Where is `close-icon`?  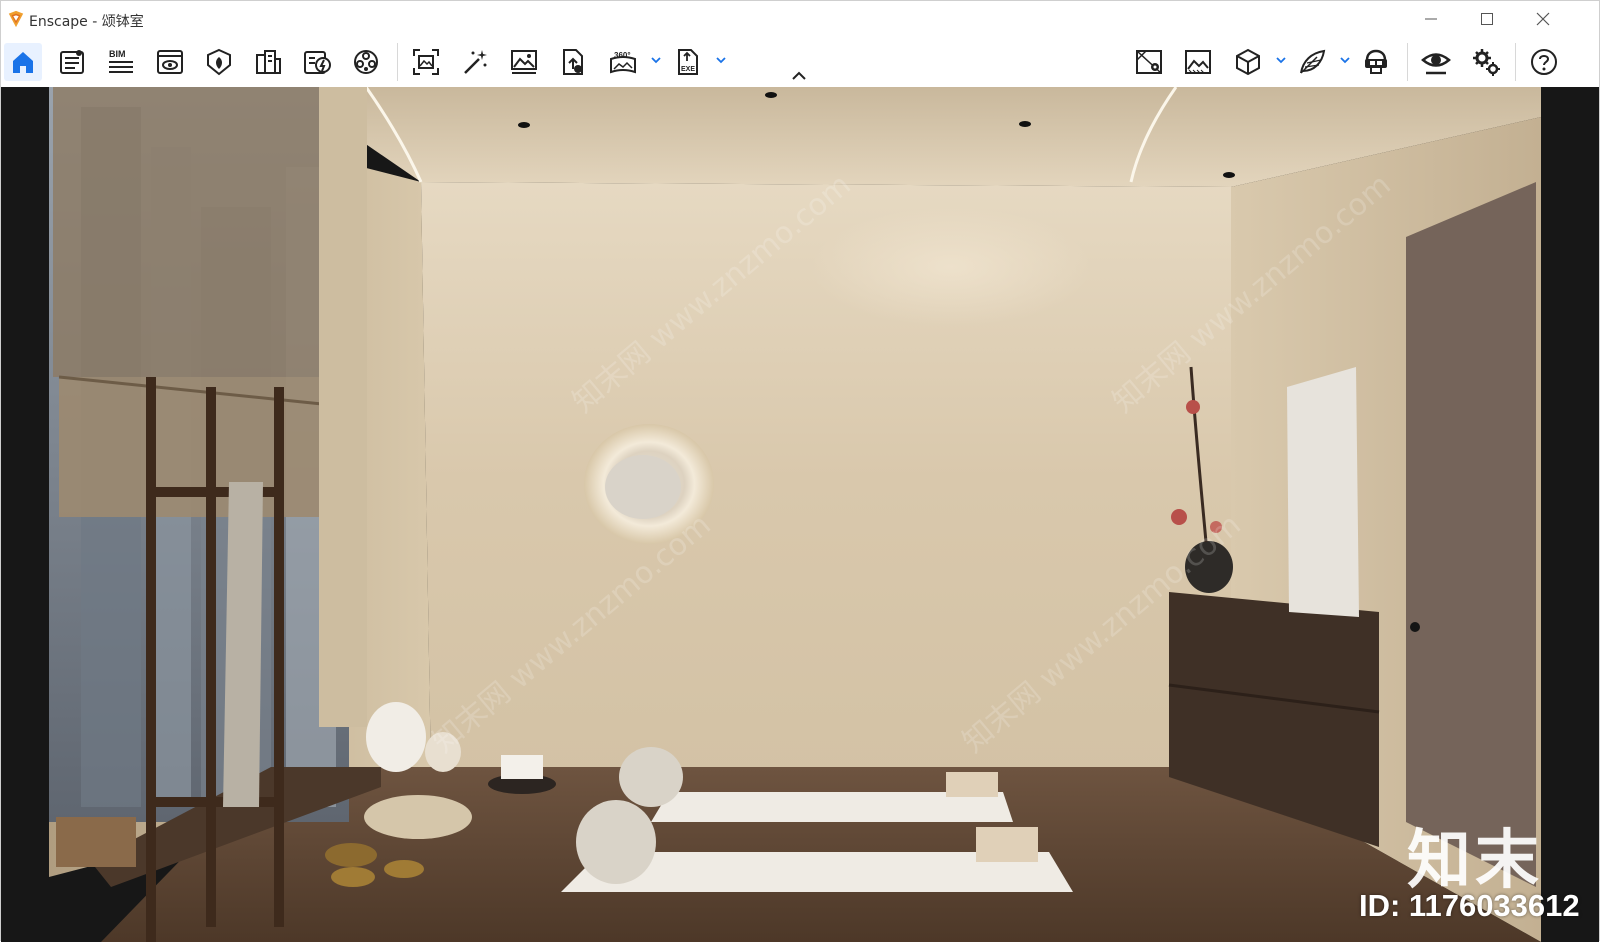 close-icon is located at coordinates (1543, 19).